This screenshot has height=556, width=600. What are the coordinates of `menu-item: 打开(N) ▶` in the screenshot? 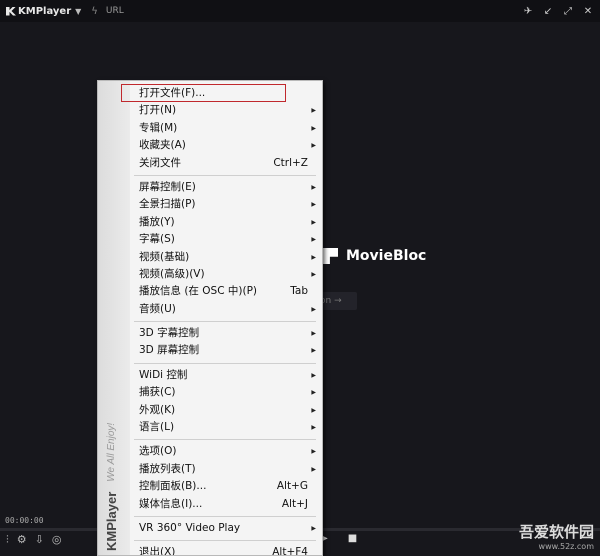 It's located at (225, 110).